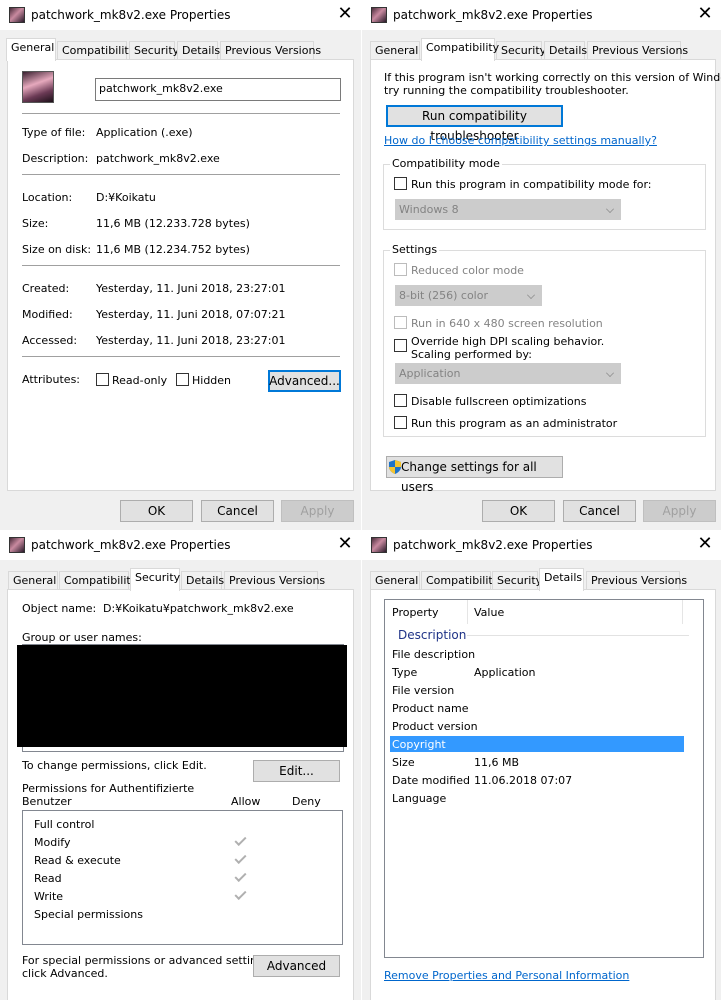 The height and width of the screenshot is (1000, 721). I want to click on app-icon, so click(379, 545).